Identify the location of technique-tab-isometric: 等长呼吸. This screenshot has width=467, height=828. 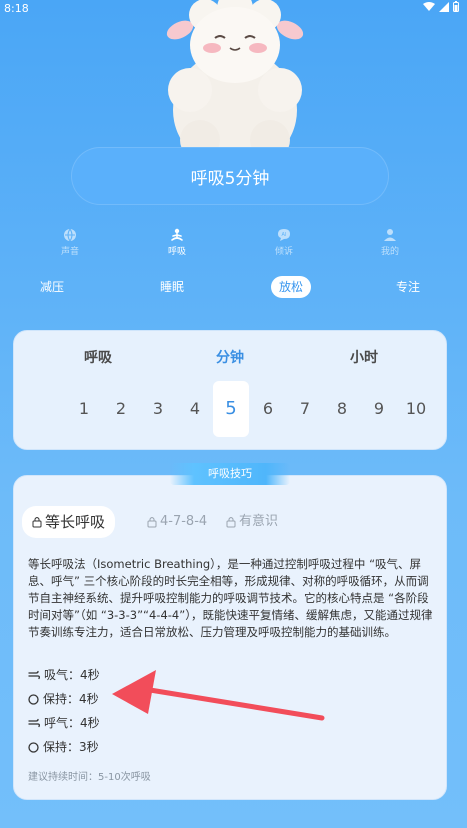
(69, 522).